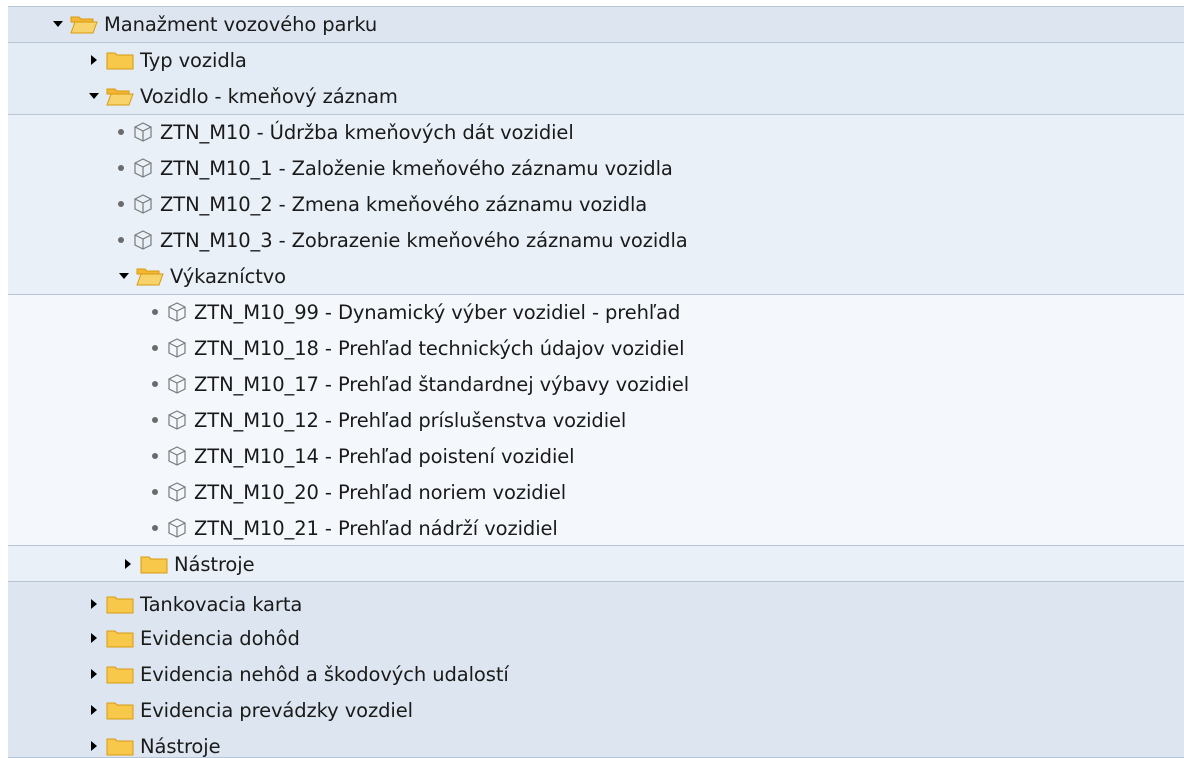  I want to click on tree-node-nastroje-vozidlo: Nástroje, so click(188, 564).